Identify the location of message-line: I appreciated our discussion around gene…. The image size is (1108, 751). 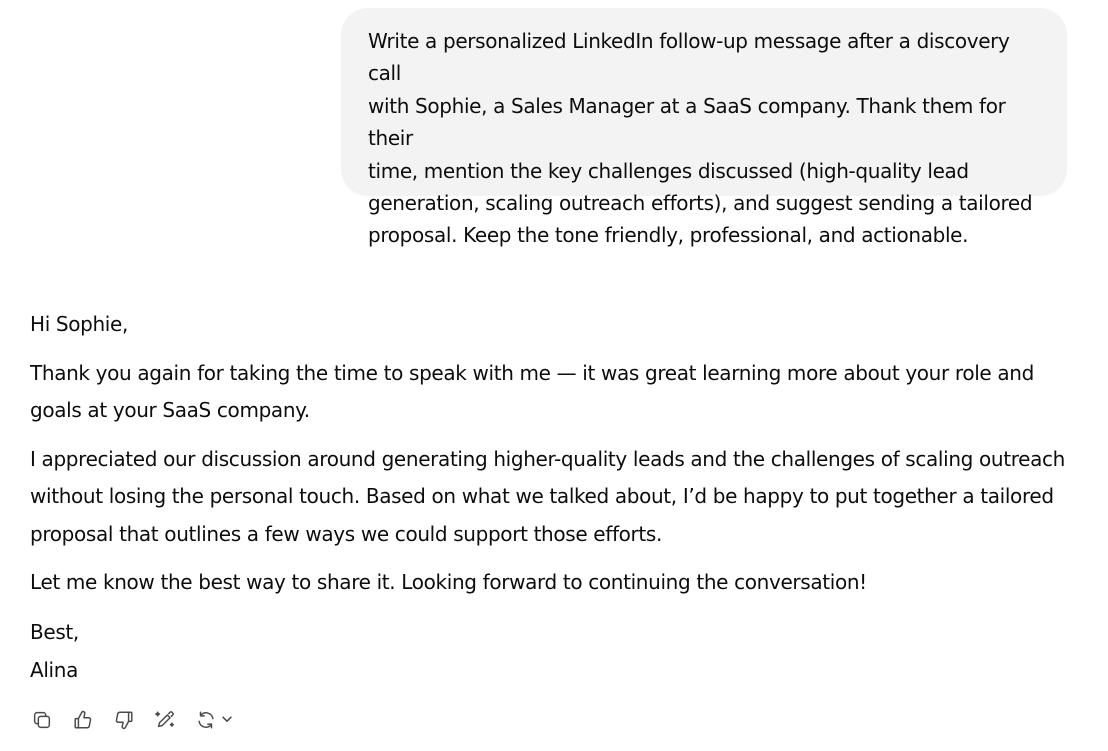
(547, 458).